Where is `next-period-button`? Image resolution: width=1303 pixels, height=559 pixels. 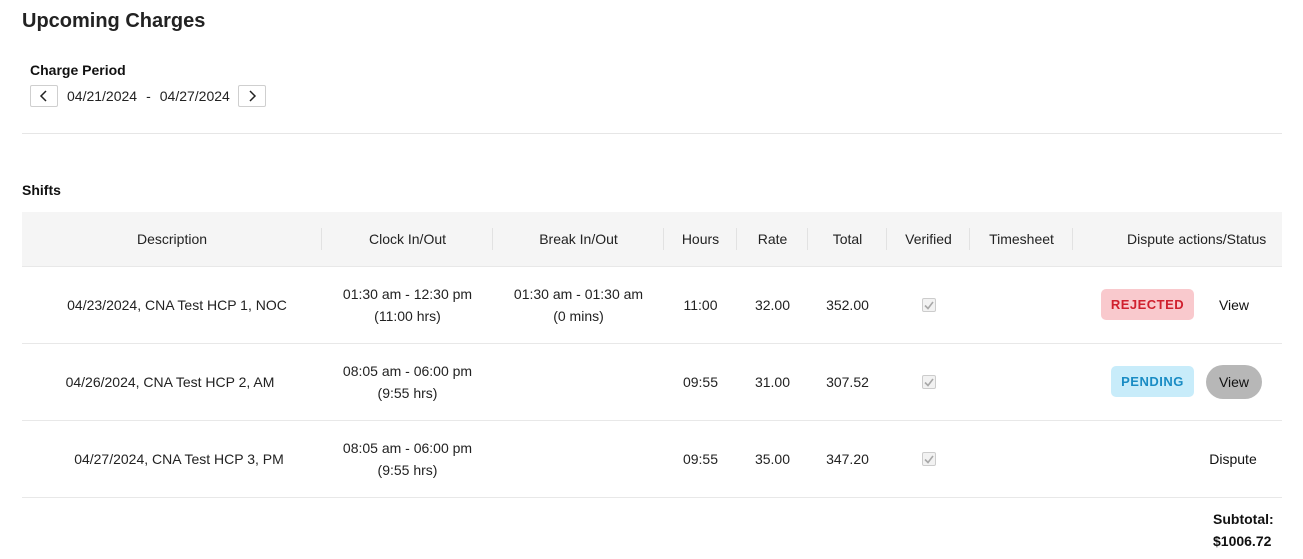
next-period-button is located at coordinates (251, 96).